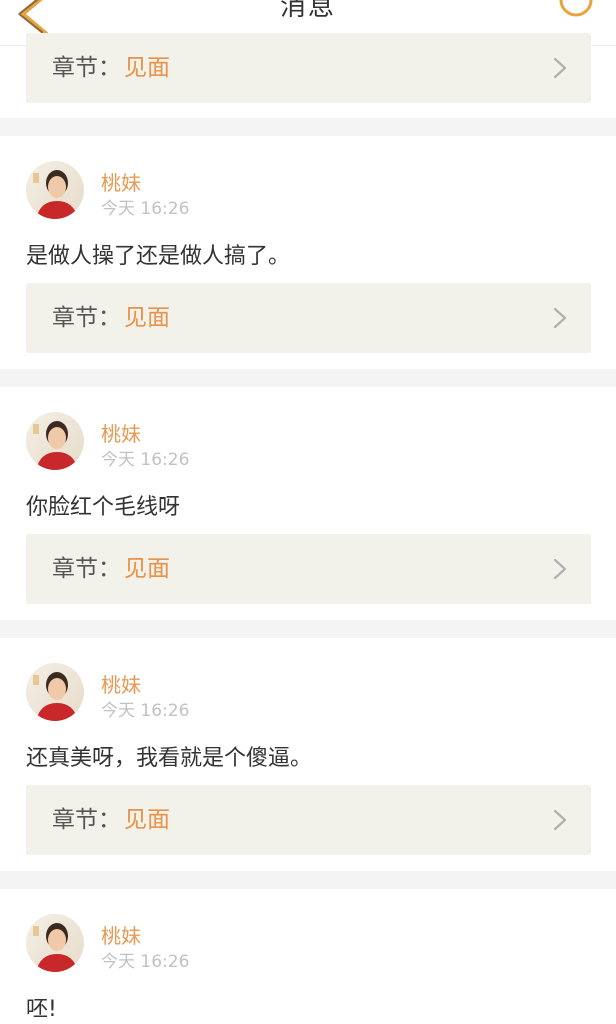  I want to click on message-card: 章节： 见面, so click(308, 75).